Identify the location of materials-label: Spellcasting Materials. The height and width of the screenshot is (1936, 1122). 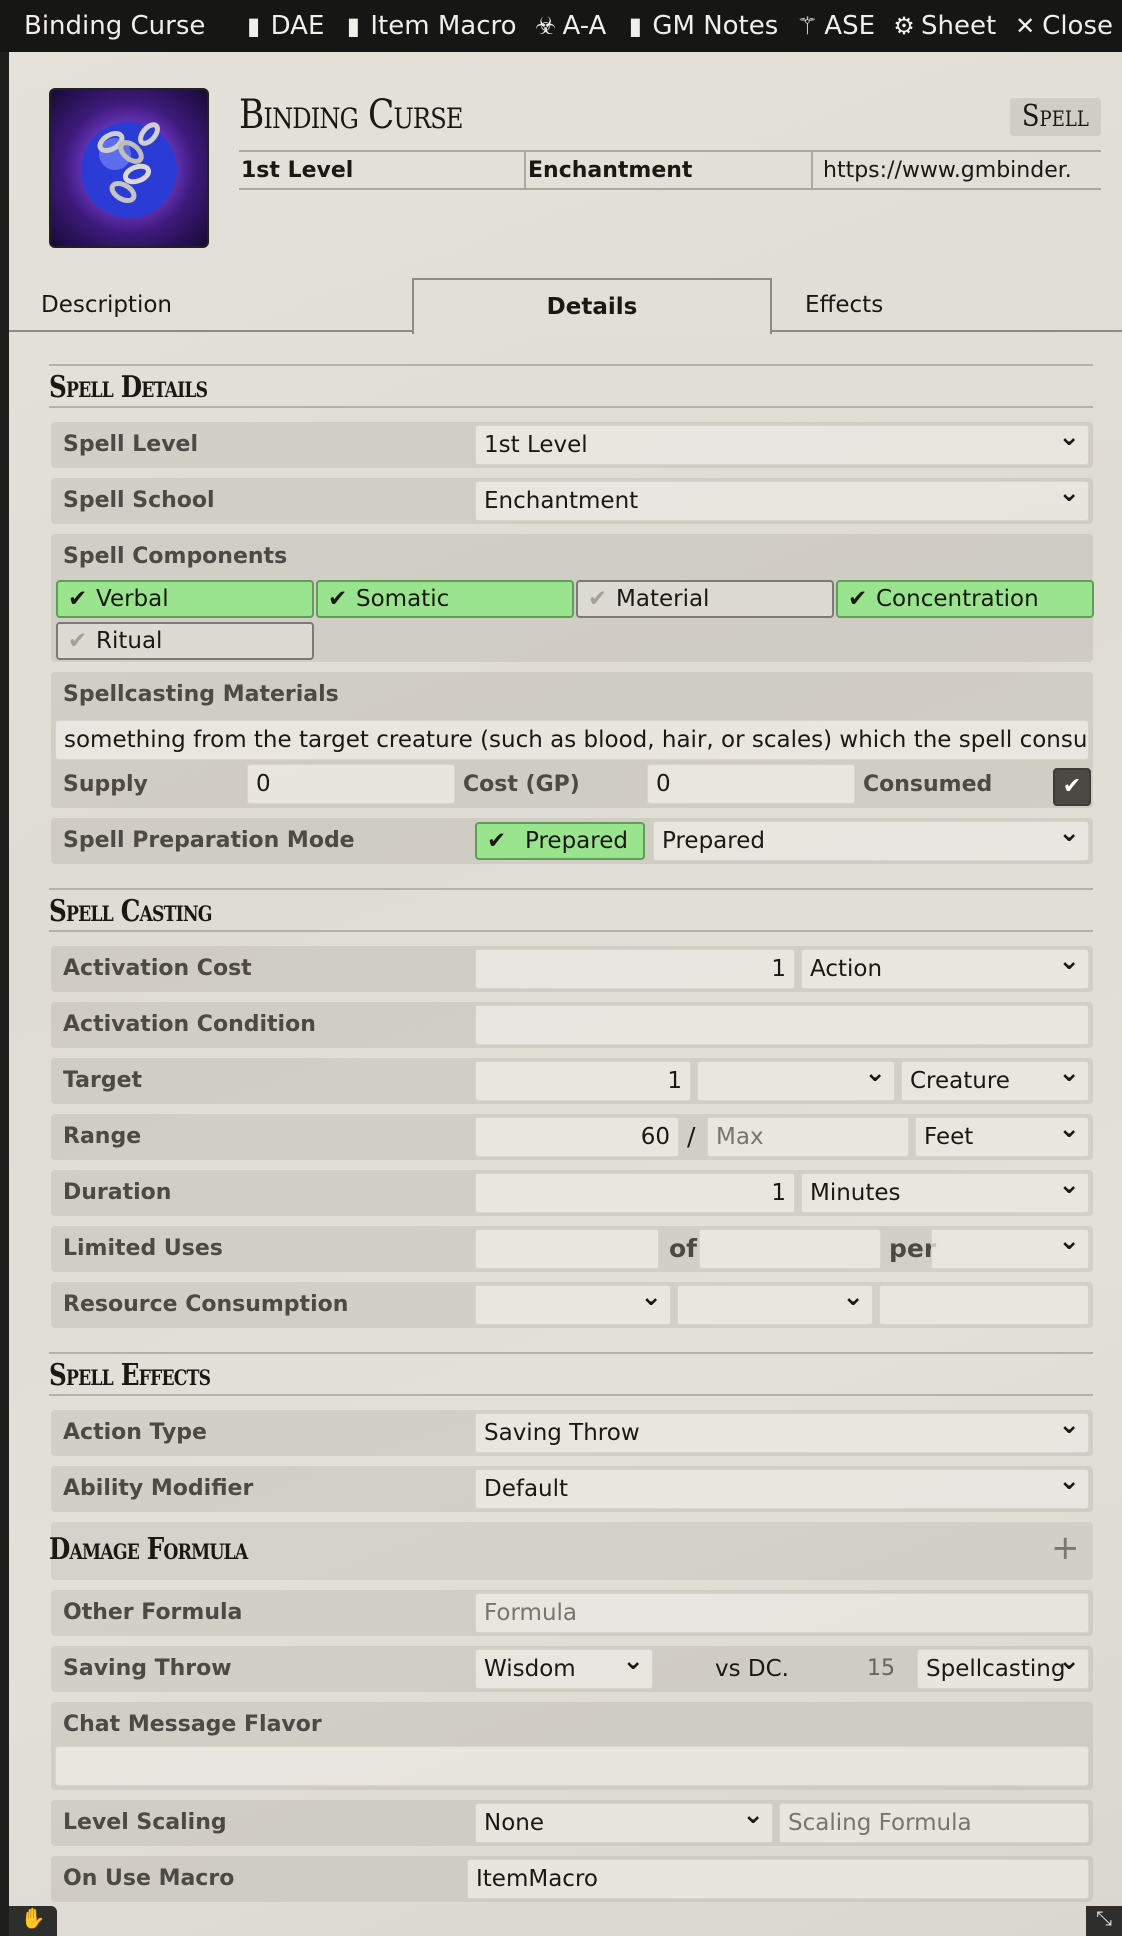
(201, 694).